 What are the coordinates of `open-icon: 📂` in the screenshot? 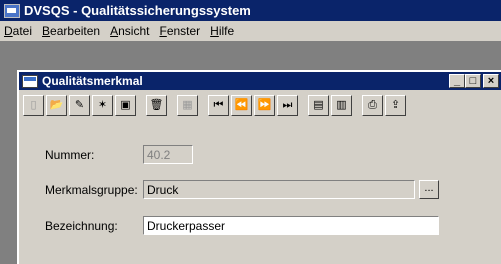 It's located at (56, 105).